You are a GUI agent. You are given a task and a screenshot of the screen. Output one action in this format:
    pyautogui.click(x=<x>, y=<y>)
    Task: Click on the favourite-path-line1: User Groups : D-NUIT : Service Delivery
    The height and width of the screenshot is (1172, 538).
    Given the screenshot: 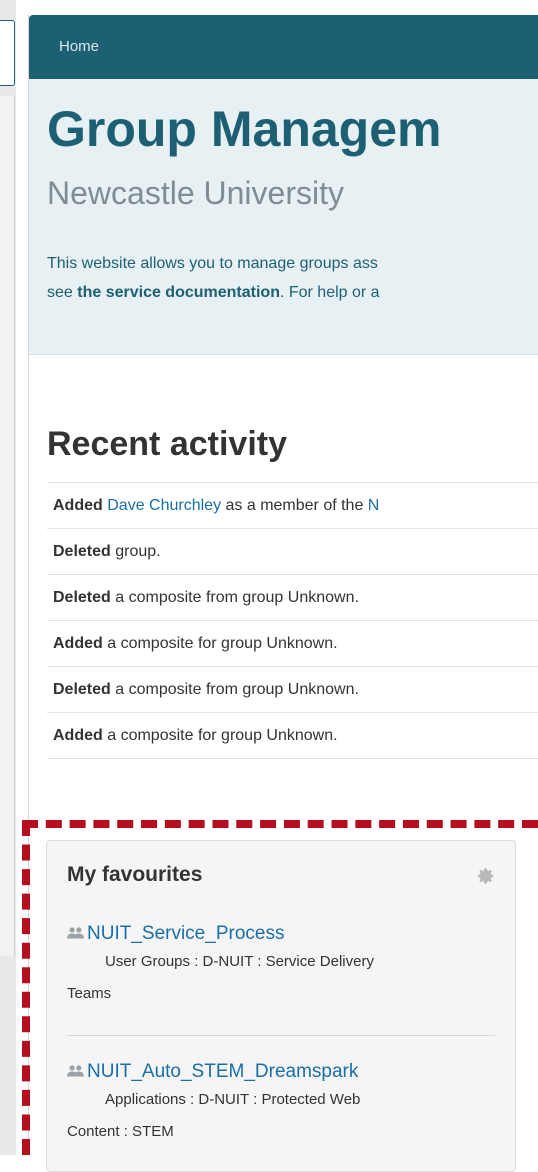 What is the action you would take?
    pyautogui.click(x=239, y=961)
    